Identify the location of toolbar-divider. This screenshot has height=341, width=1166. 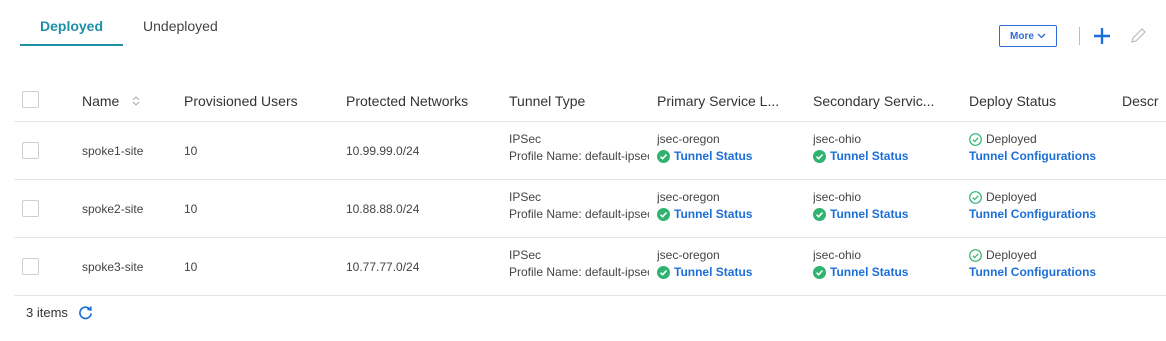
(1079, 36).